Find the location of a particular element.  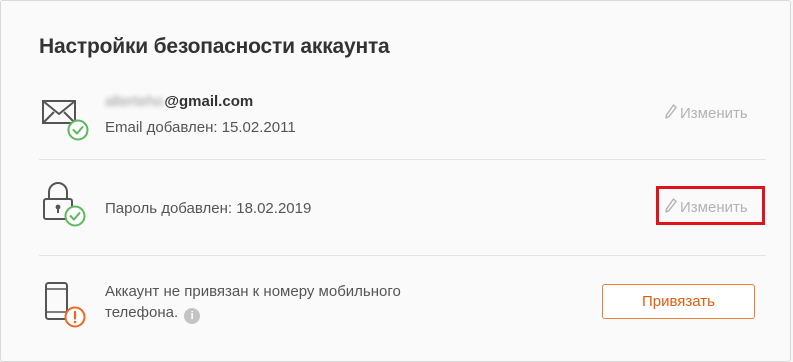

phone-status-line1: Аккаунт не привязан к номеру мобильного is located at coordinates (253, 291).